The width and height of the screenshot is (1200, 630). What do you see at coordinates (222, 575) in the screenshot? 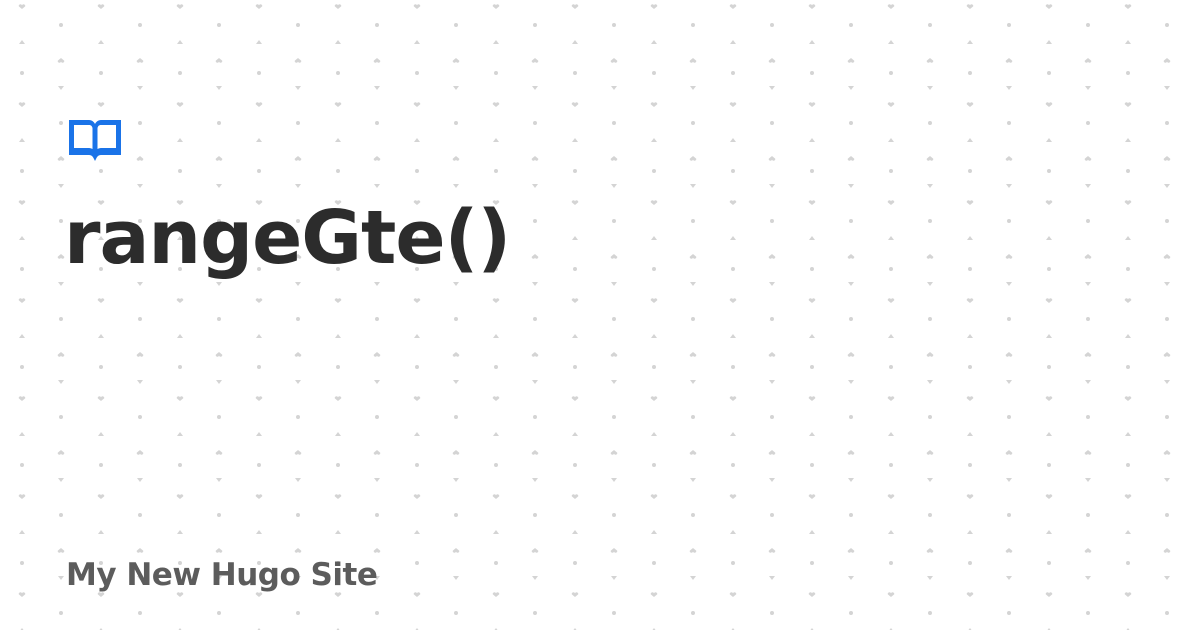
I see `site-name: My New Hugo Site` at bounding box center [222, 575].